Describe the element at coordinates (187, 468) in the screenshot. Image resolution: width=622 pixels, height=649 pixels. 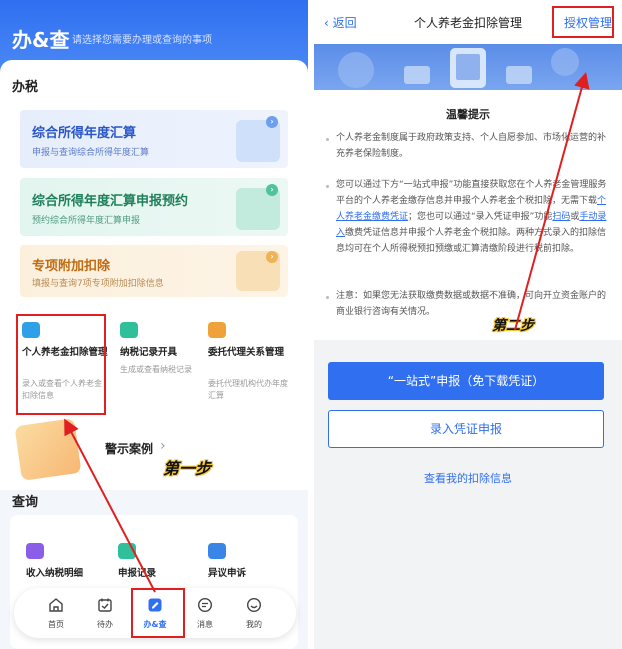
I see `step1-annotation: 第一步` at that location.